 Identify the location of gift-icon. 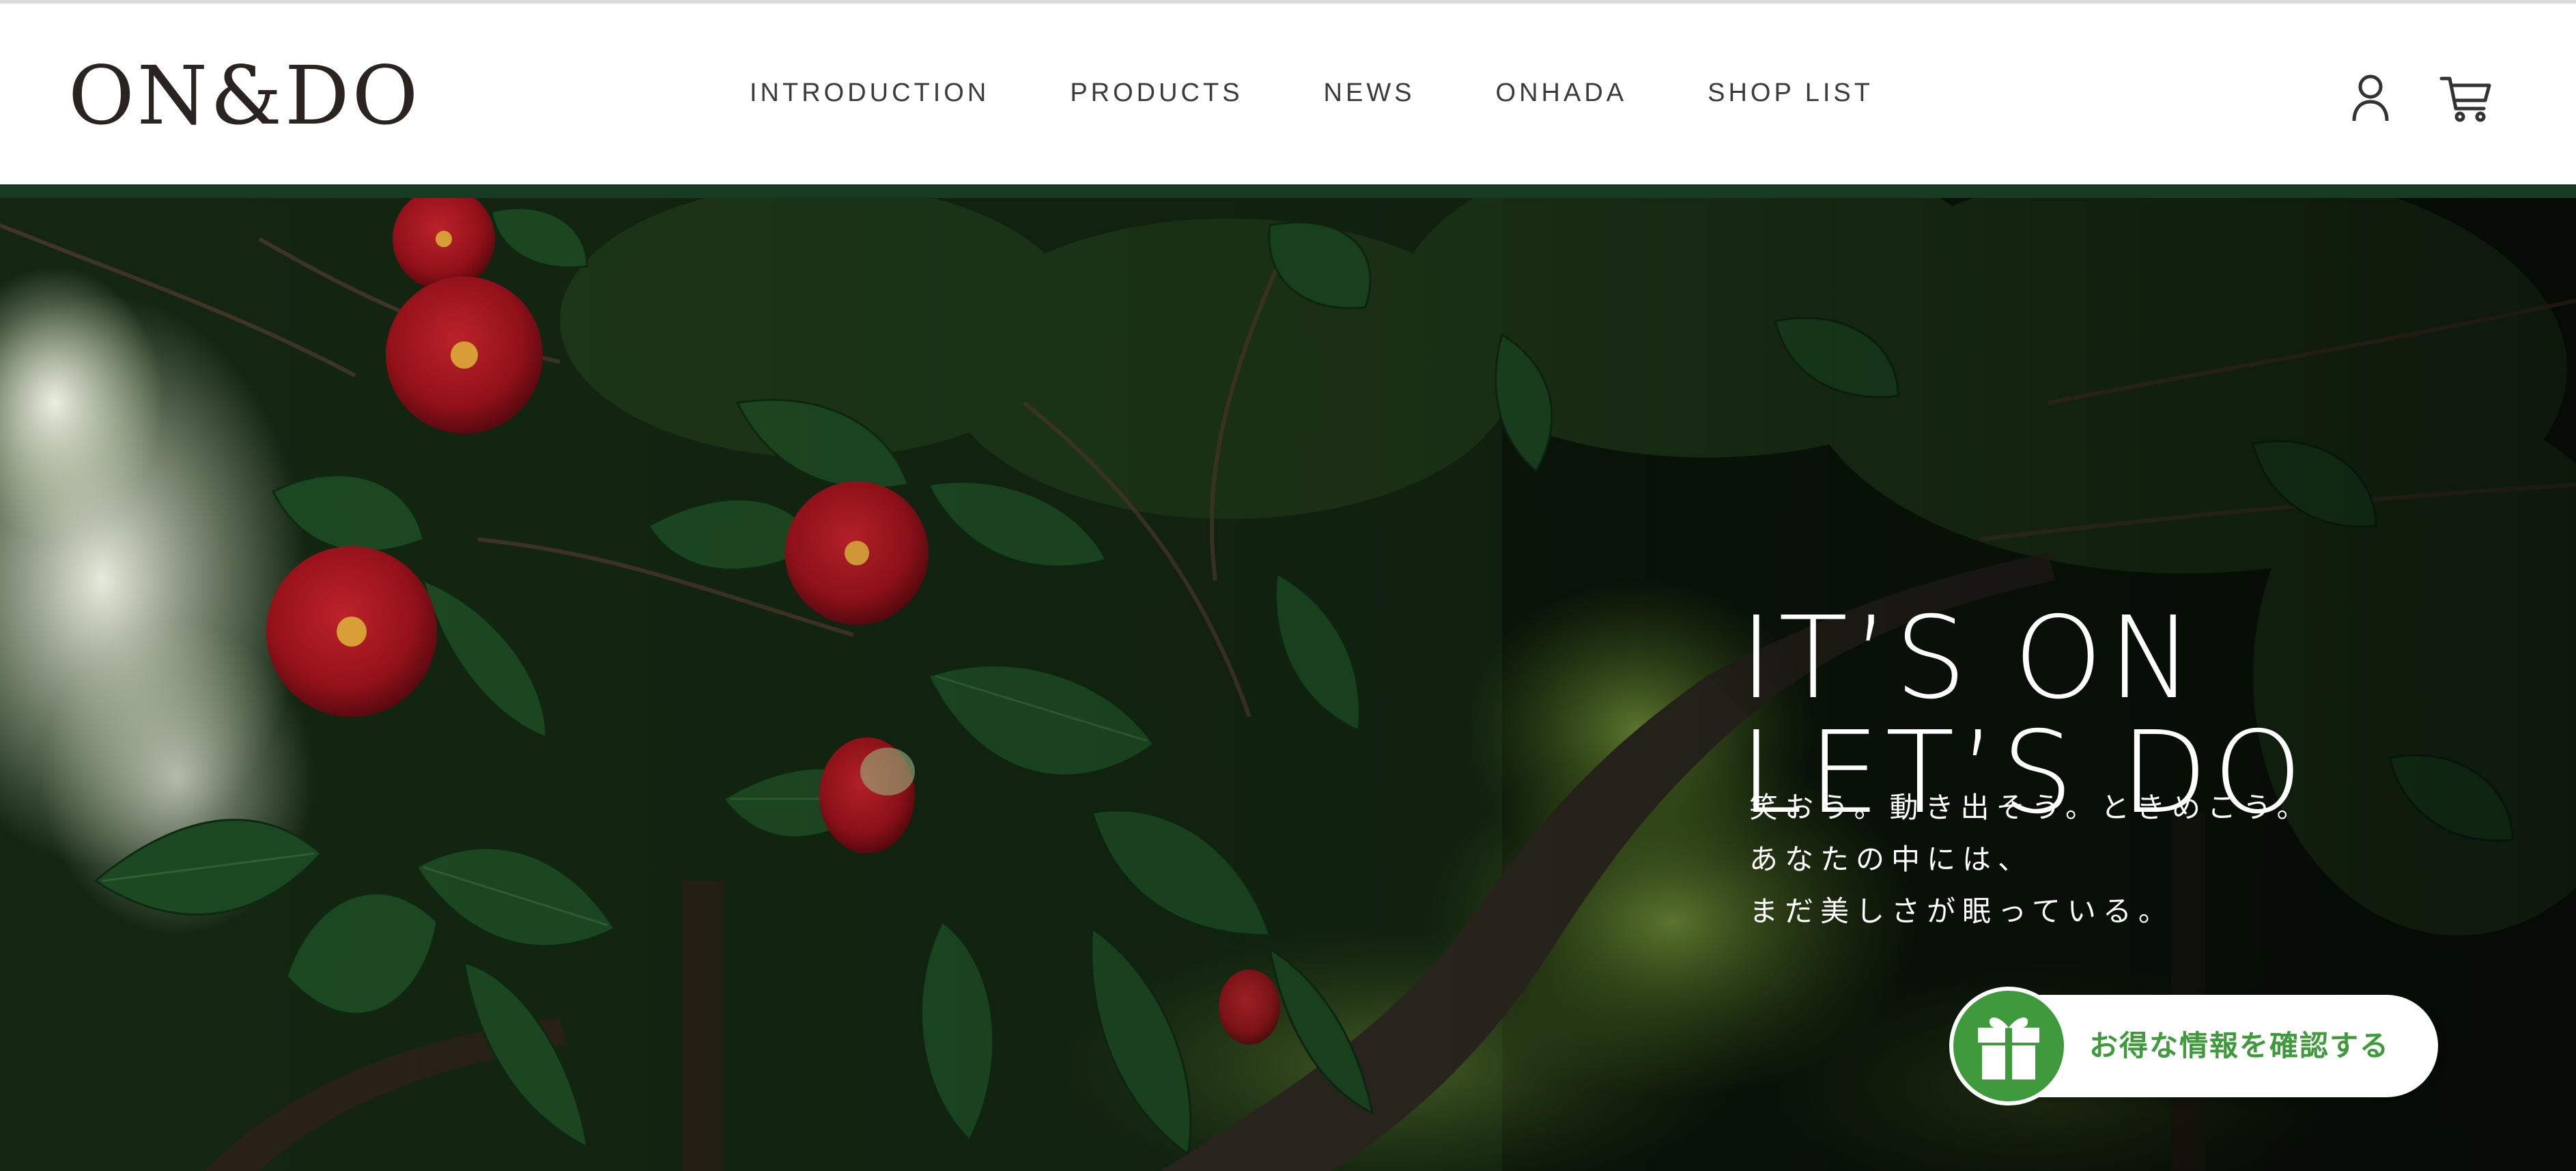
(2008, 1048).